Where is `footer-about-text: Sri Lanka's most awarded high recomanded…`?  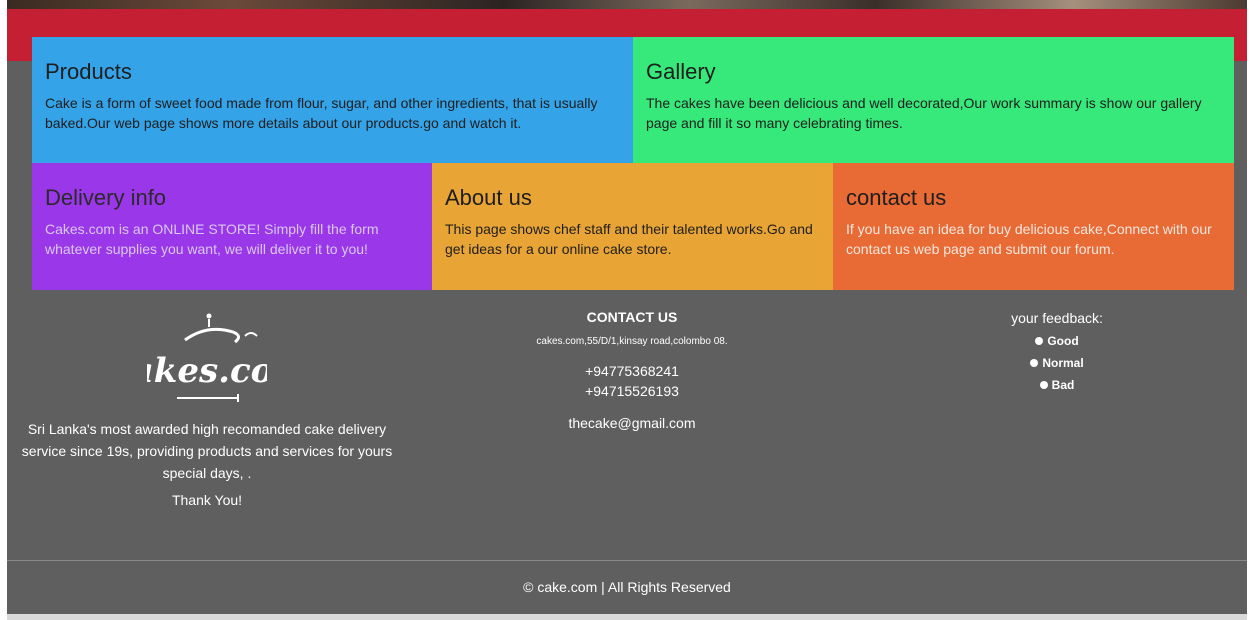 footer-about-text: Sri Lanka's most awarded high recomanded… is located at coordinates (207, 451).